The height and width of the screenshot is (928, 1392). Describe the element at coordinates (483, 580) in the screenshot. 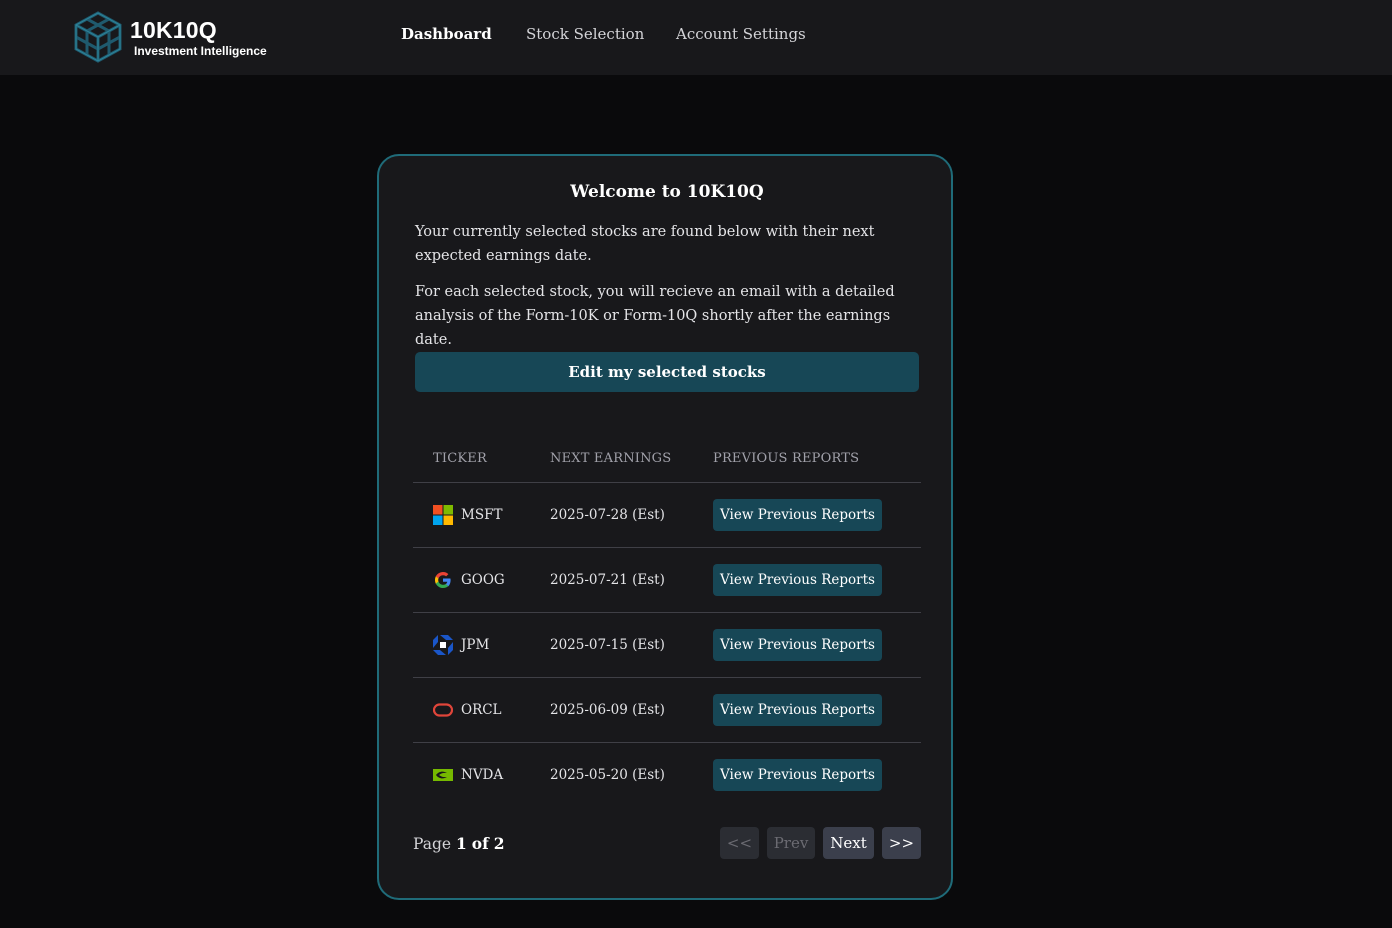

I see `ticker-symbol: GOOG` at that location.